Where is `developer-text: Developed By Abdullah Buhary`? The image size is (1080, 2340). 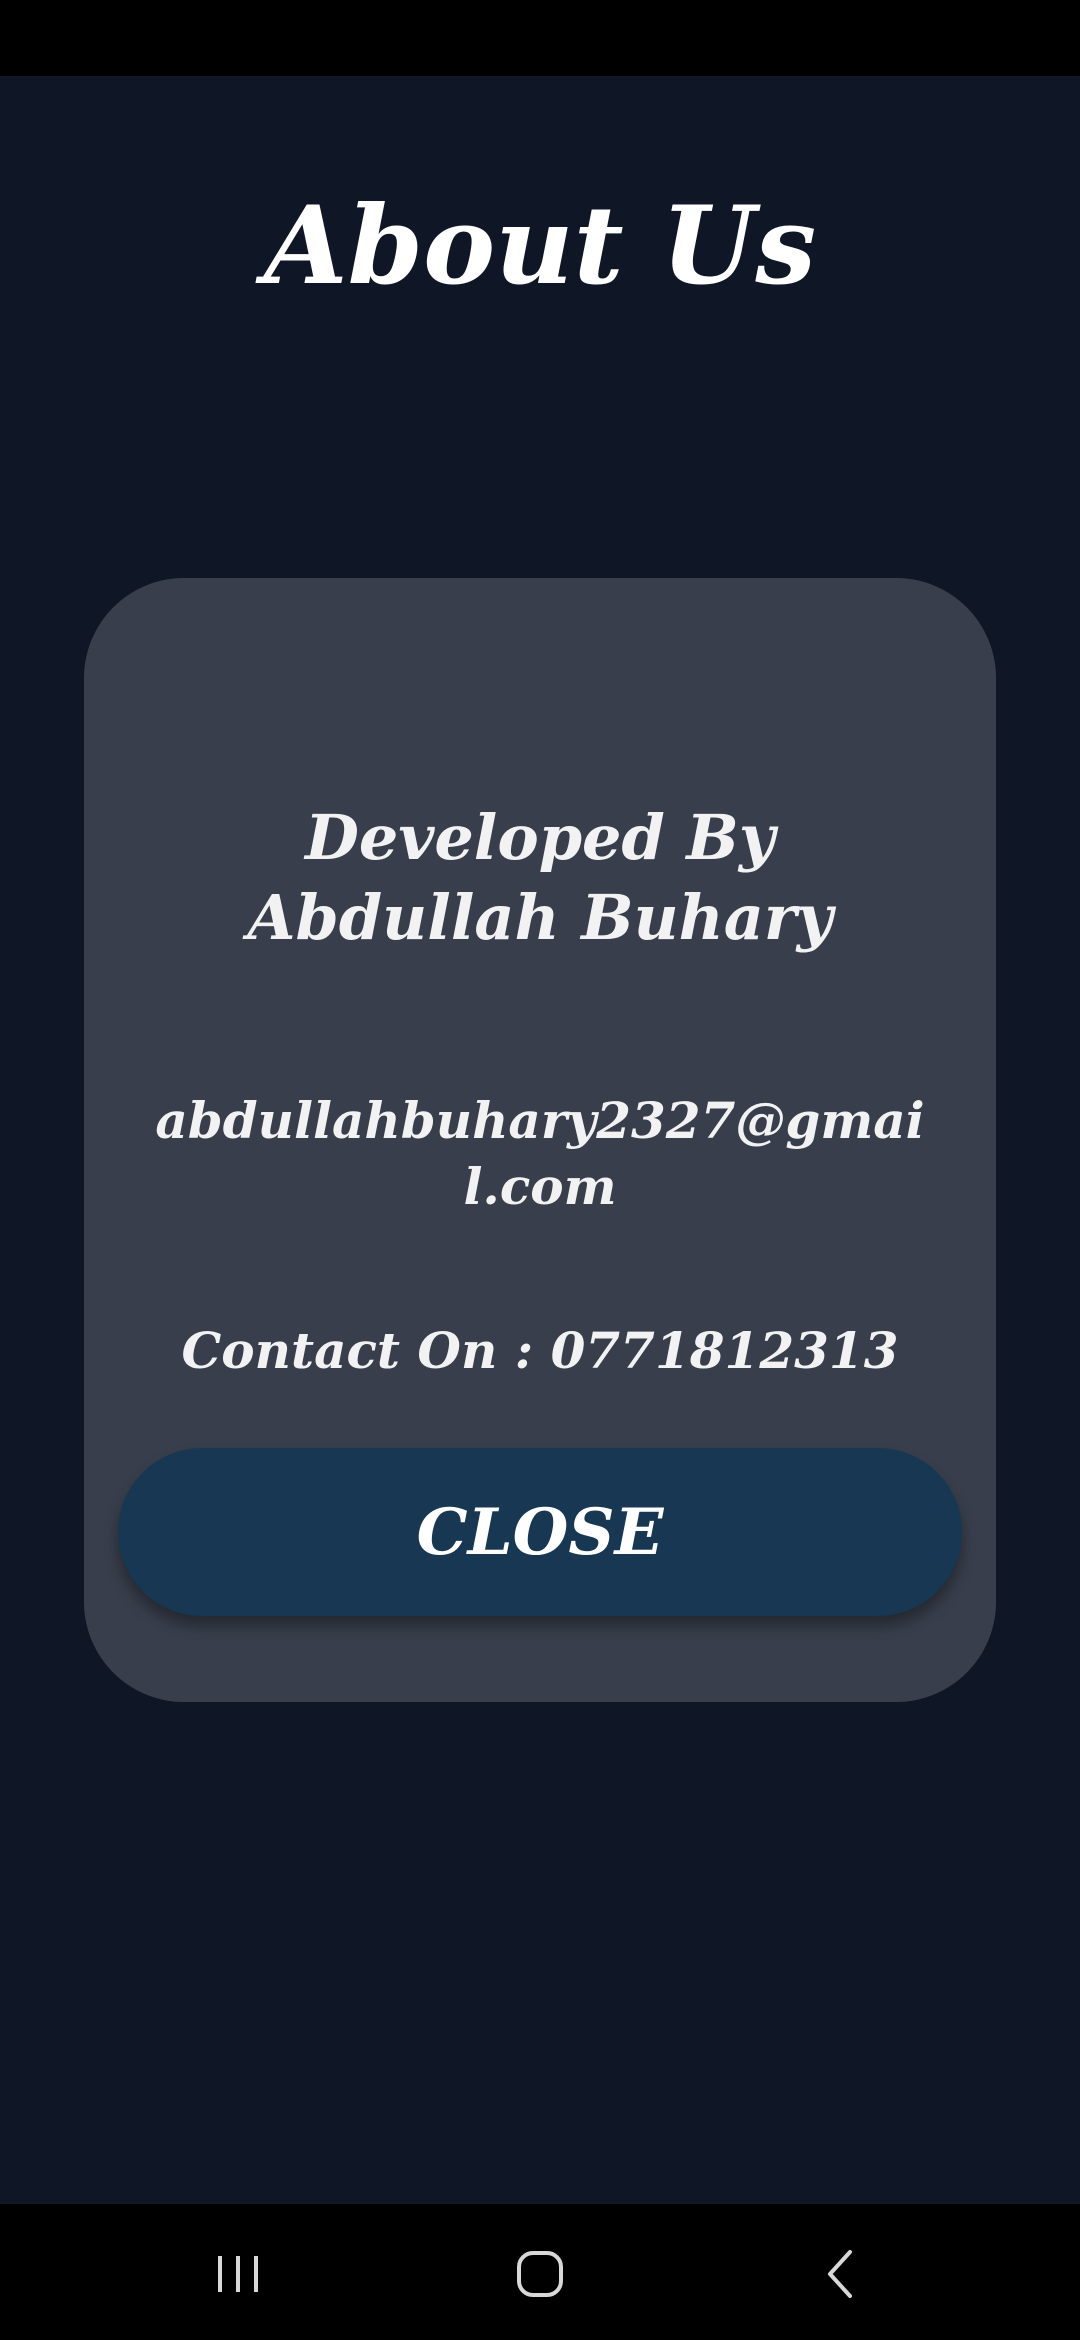
developer-text: Developed By Abdullah Buhary is located at coordinates (540, 877).